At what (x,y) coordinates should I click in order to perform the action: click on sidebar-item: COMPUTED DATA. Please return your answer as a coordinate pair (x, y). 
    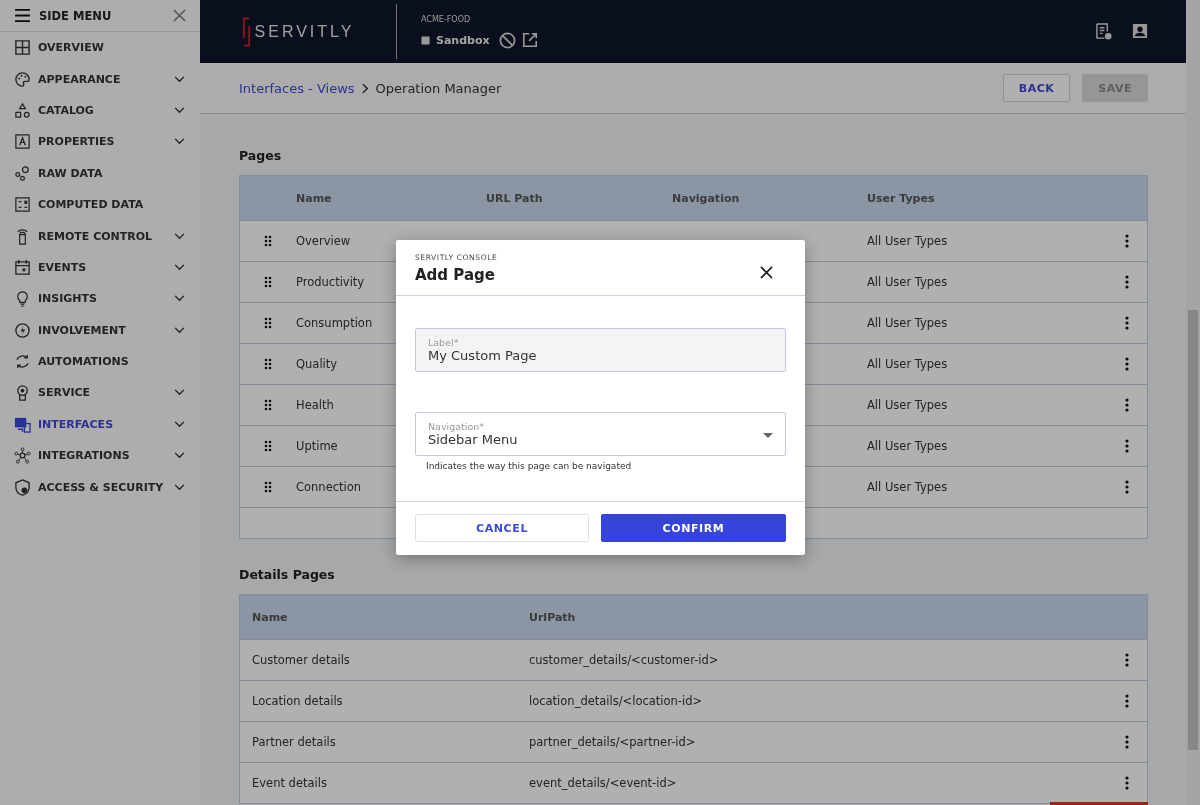
    Looking at the image, I should click on (100, 204).